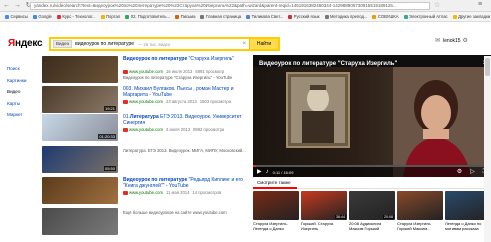 The image size is (491, 242). Describe the element at coordinates (181, 101) in the screenshot. I see `result-date: 23 августа 2013` at that location.